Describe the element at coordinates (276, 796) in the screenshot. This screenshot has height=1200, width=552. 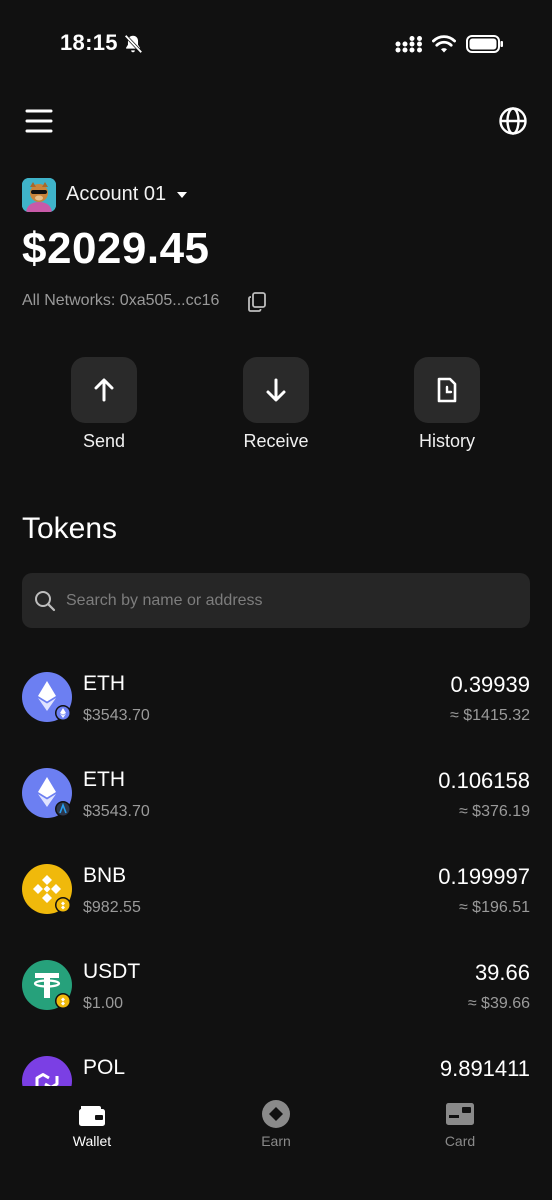
I see `token-row-eth-arbitrum: ETH $3543.70 0.106158 ≈ $376.19` at that location.